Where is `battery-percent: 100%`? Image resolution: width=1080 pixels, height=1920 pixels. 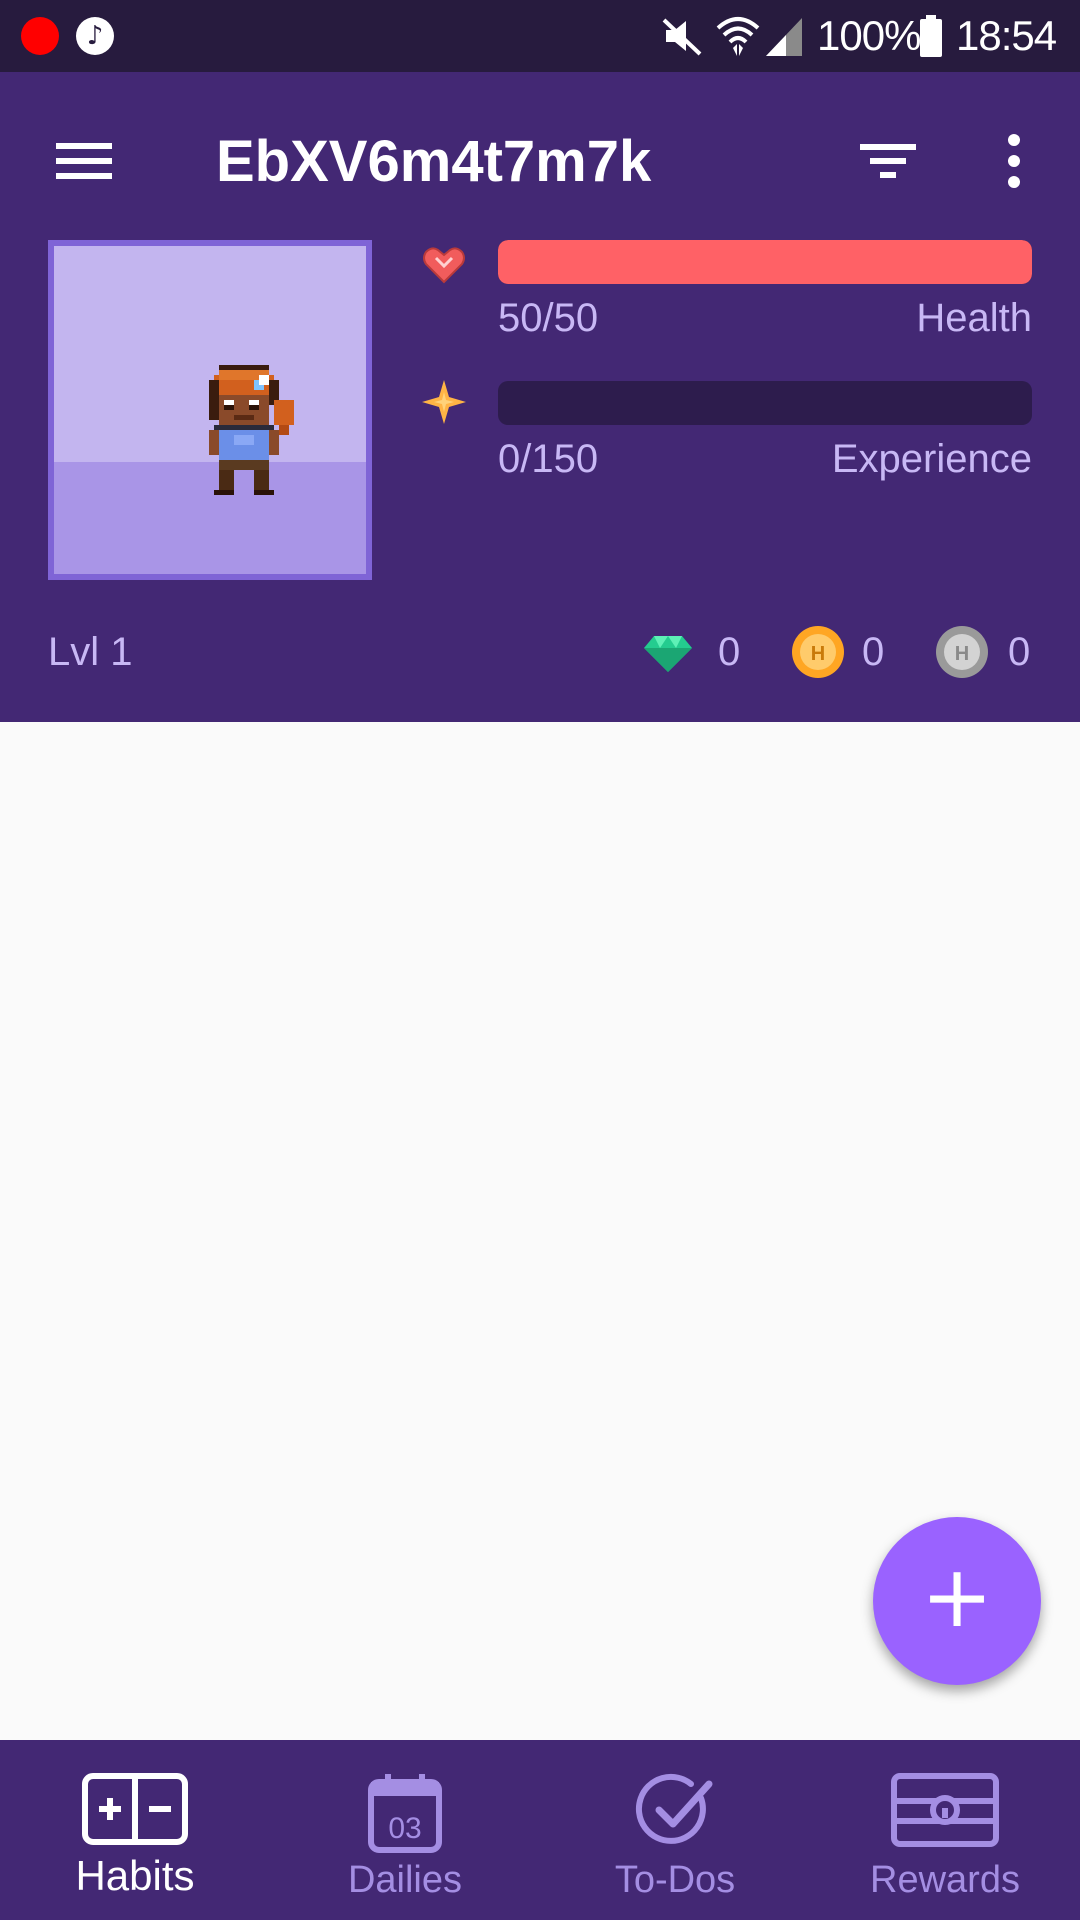
battery-percent: 100% is located at coordinates (869, 35).